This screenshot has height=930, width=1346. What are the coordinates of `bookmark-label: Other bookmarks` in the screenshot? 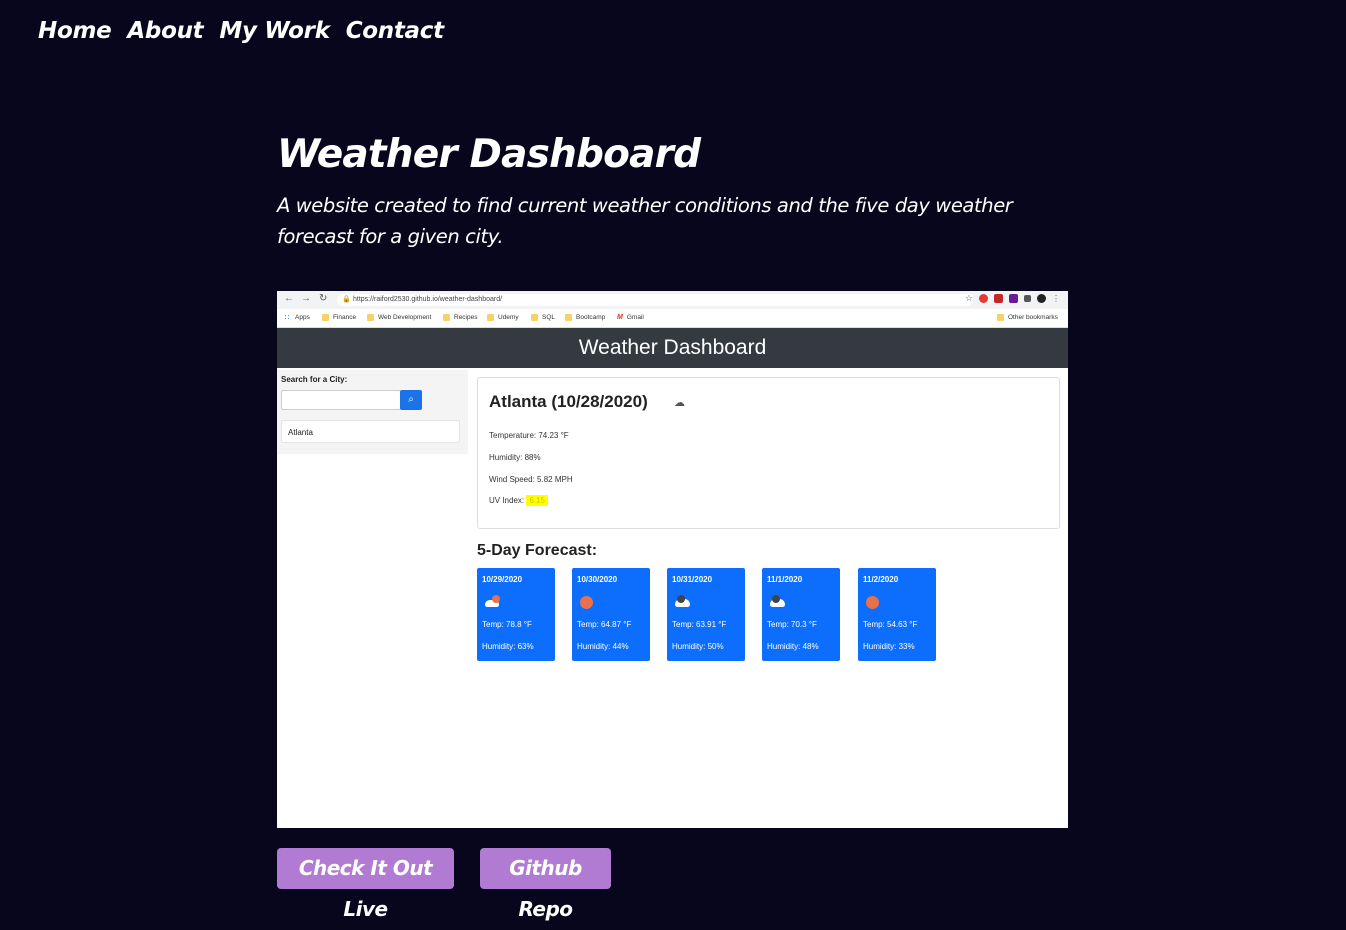 It's located at (1033, 317).